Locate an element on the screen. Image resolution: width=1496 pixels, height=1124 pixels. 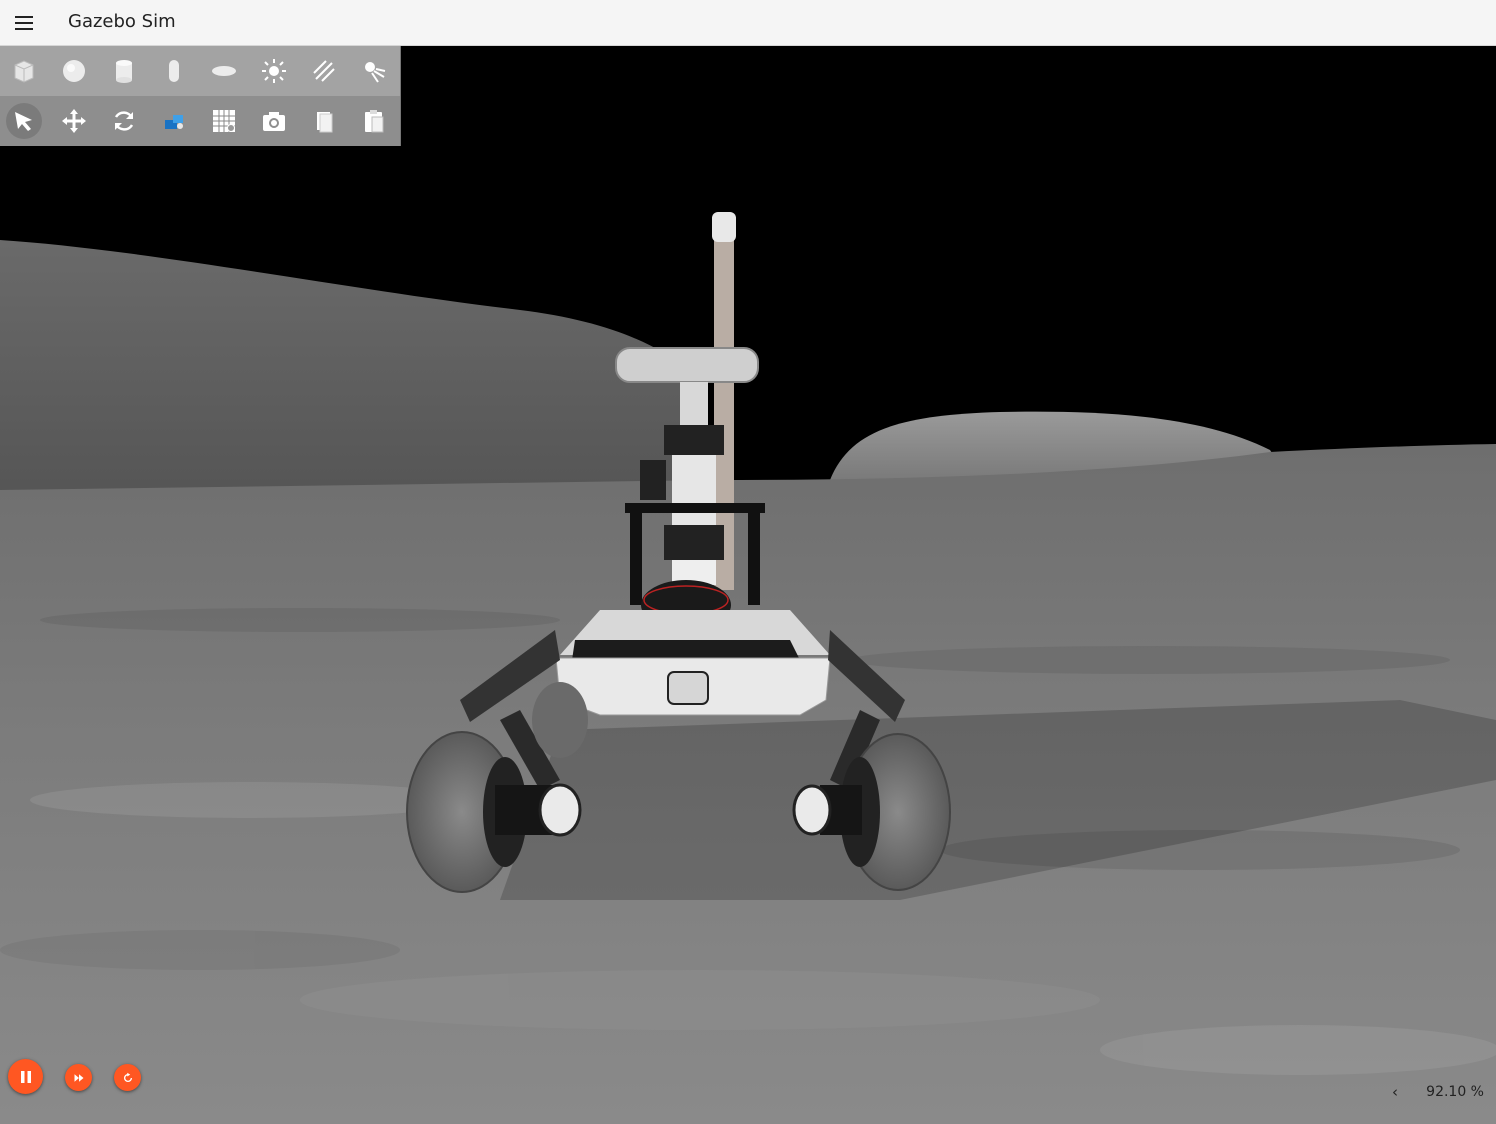
box-icon is located at coordinates (24, 71).